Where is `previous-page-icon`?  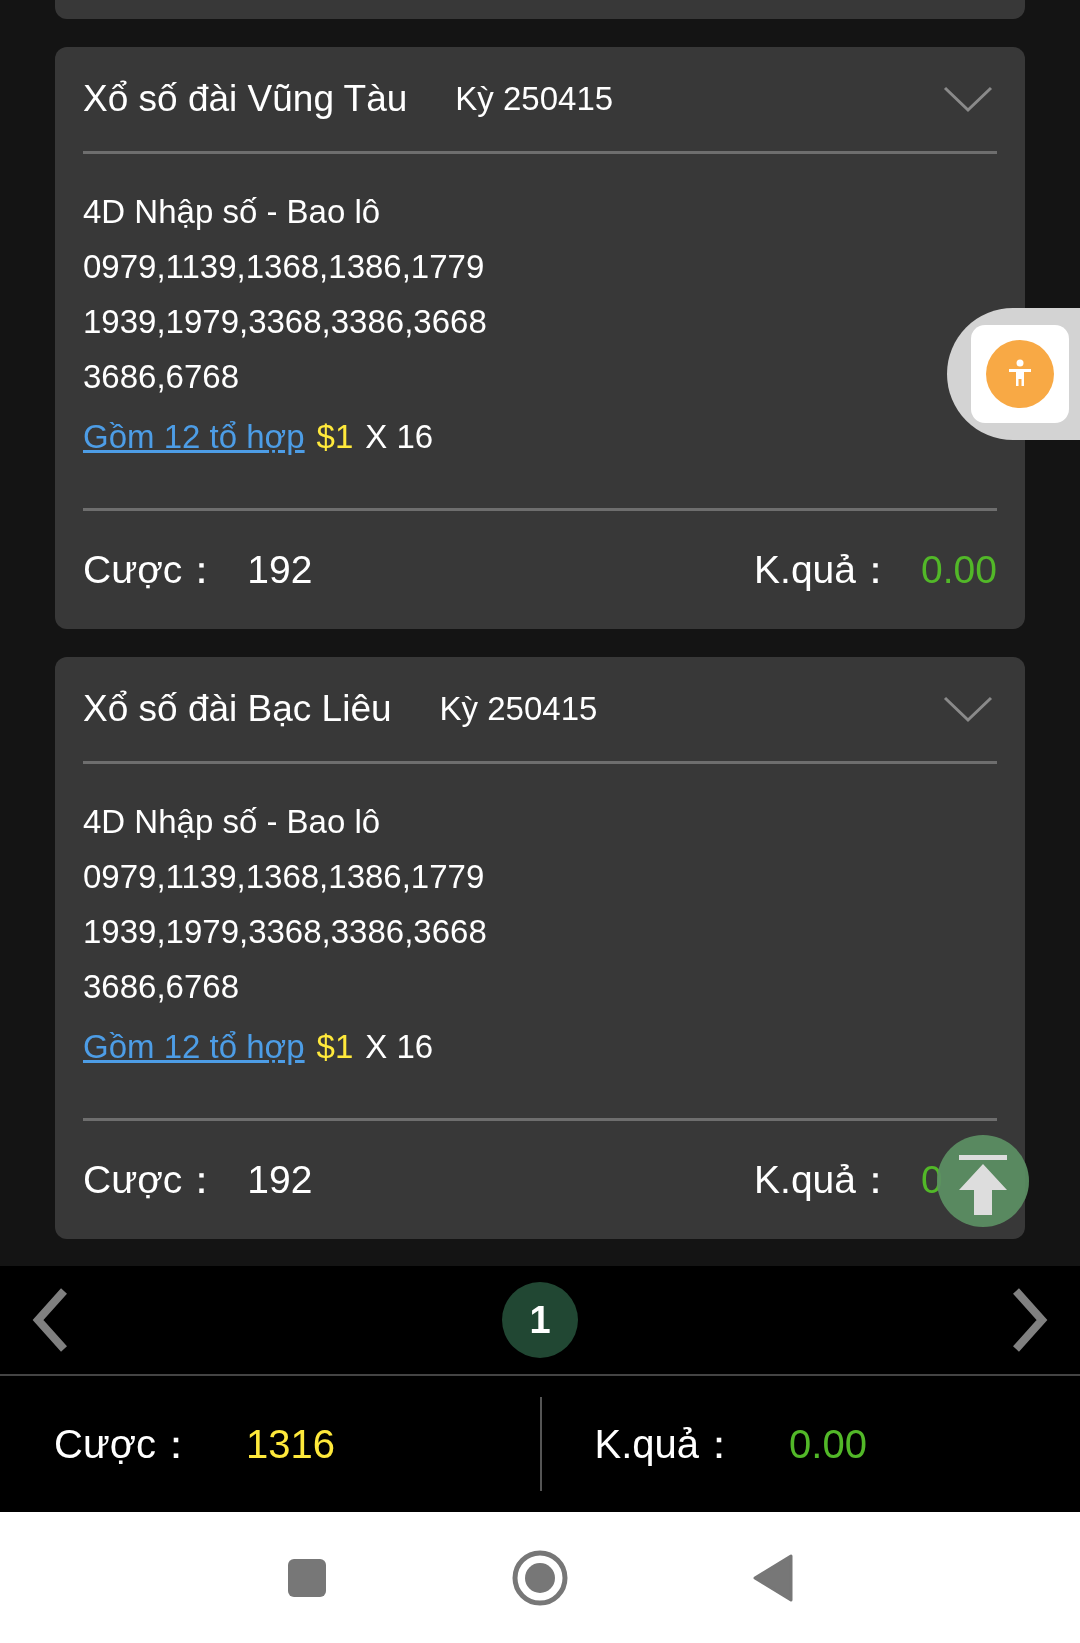 previous-page-icon is located at coordinates (50, 1320).